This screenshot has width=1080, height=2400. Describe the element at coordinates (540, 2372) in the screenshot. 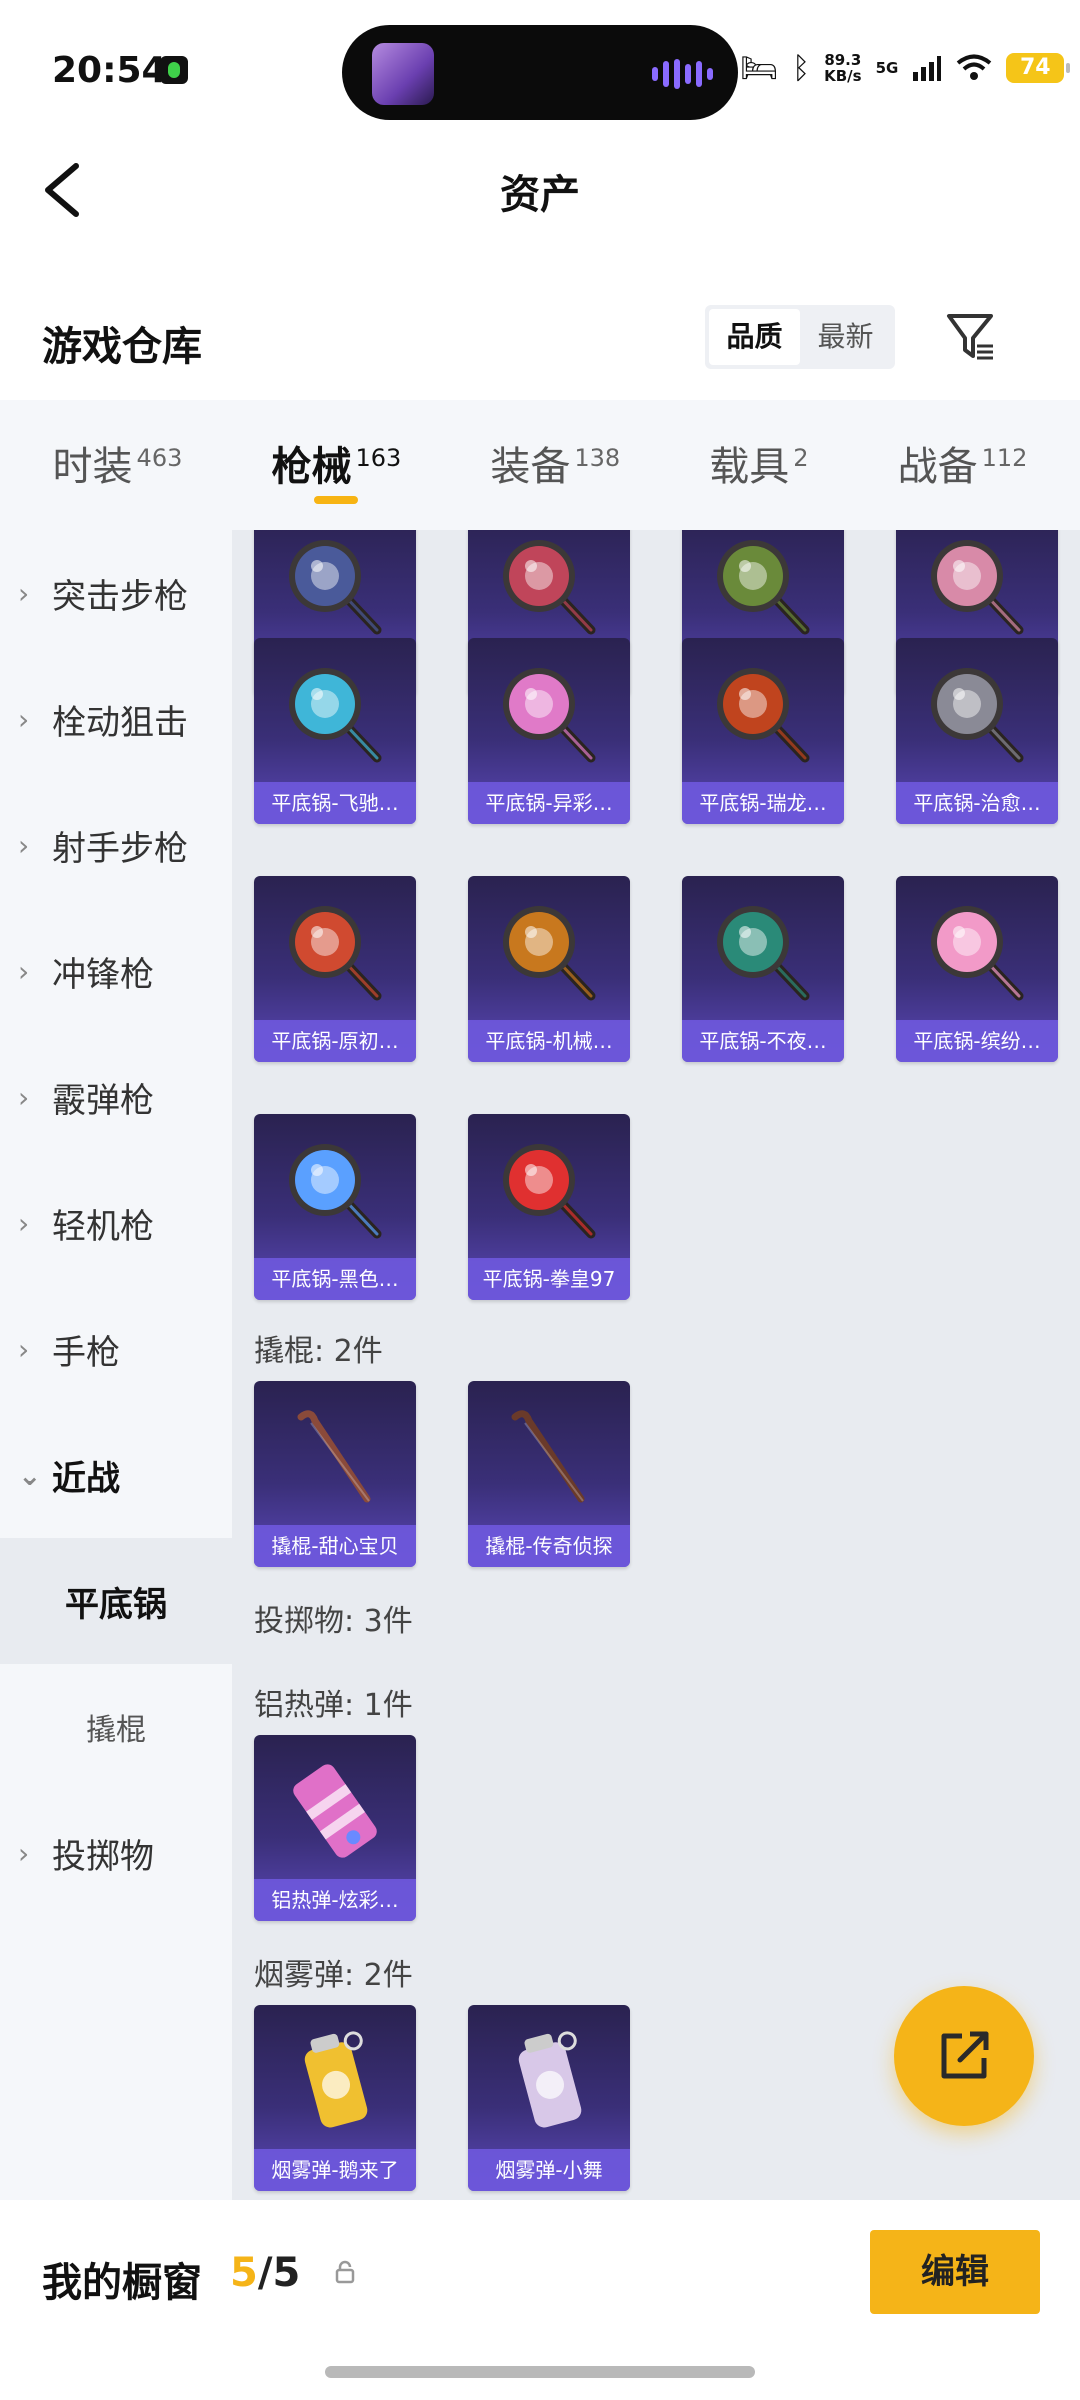

I see `home-indicator` at that location.